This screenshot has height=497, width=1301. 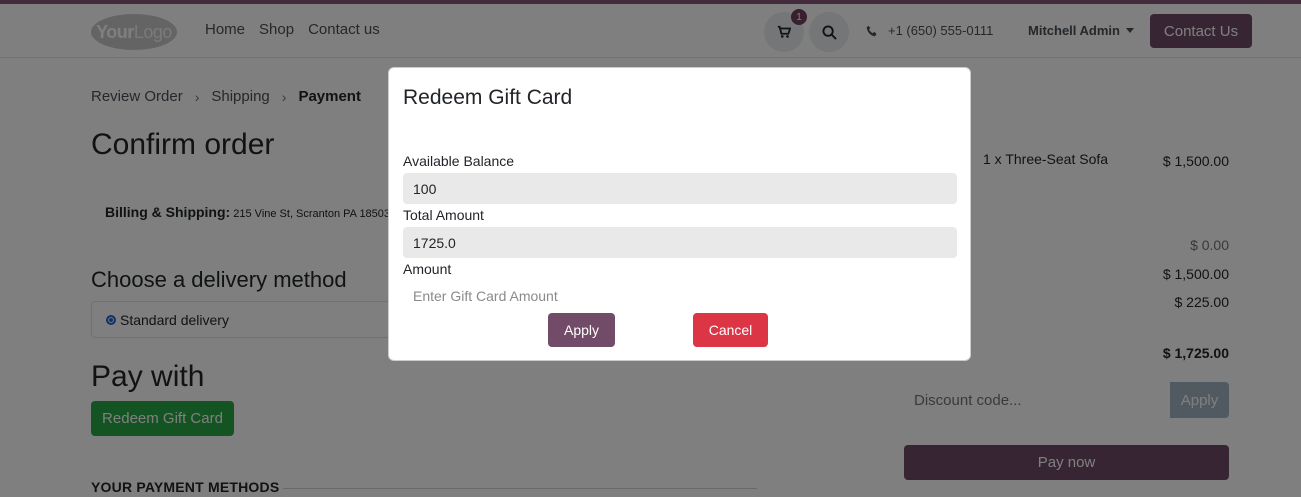 What do you see at coordinates (680, 242) in the screenshot?
I see `total-amount-field` at bounding box center [680, 242].